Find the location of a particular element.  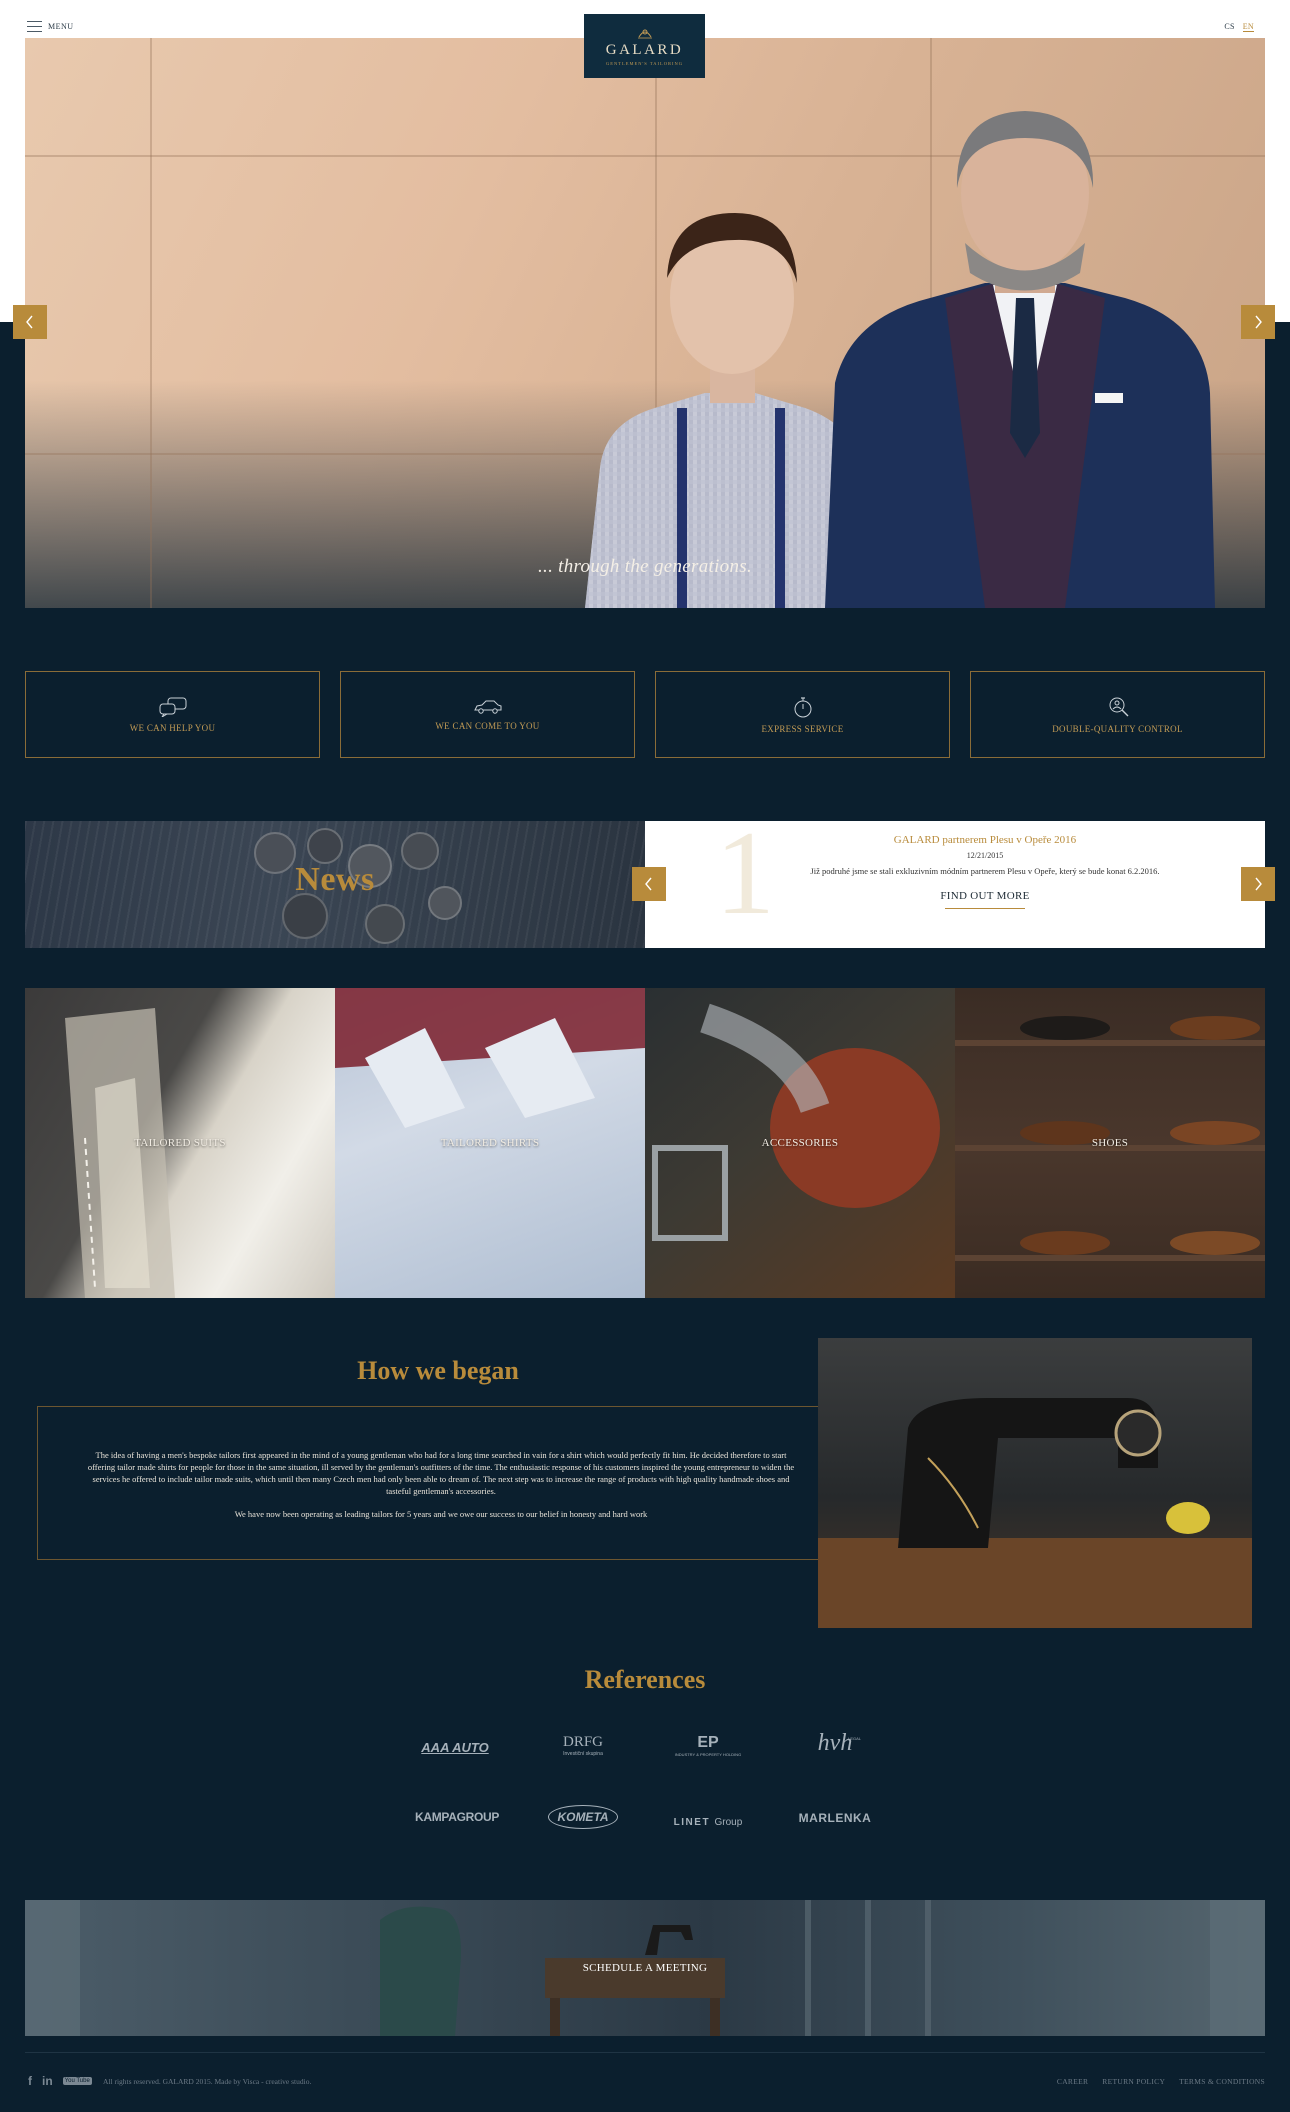

hero-prev-button is located at coordinates (30, 322).